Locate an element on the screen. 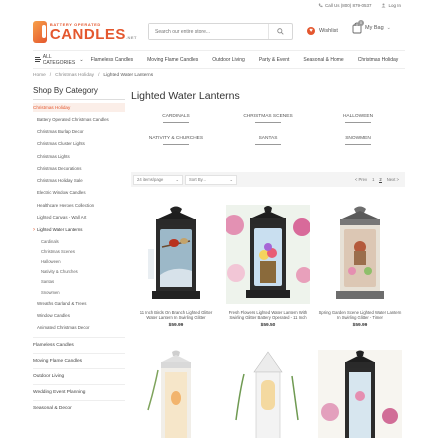 The width and height of the screenshot is (438, 438). sidebar-subitem-nativity-churches: Nativity & Churches is located at coordinates (79, 272).